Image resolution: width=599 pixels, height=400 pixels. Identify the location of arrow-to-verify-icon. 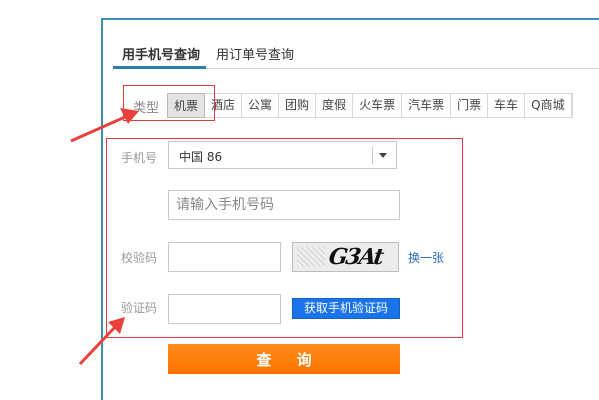
(101, 341).